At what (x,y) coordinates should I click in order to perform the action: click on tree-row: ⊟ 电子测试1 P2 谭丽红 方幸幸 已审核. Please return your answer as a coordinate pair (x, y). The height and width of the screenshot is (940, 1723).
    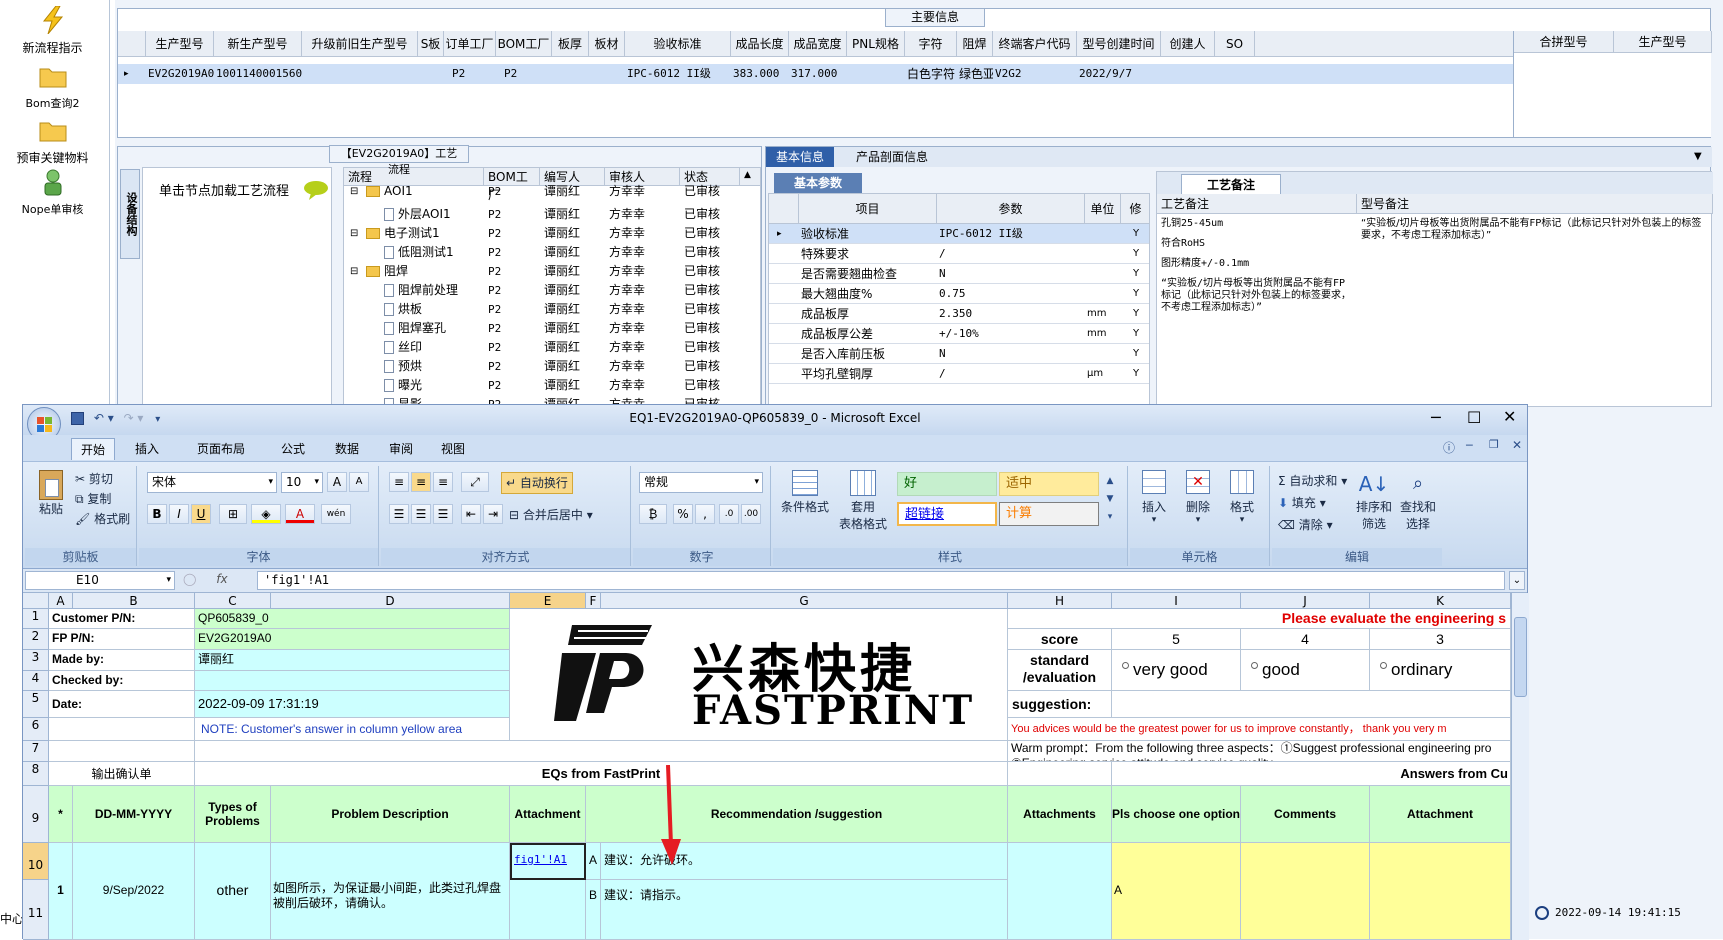
    Looking at the image, I should click on (544, 233).